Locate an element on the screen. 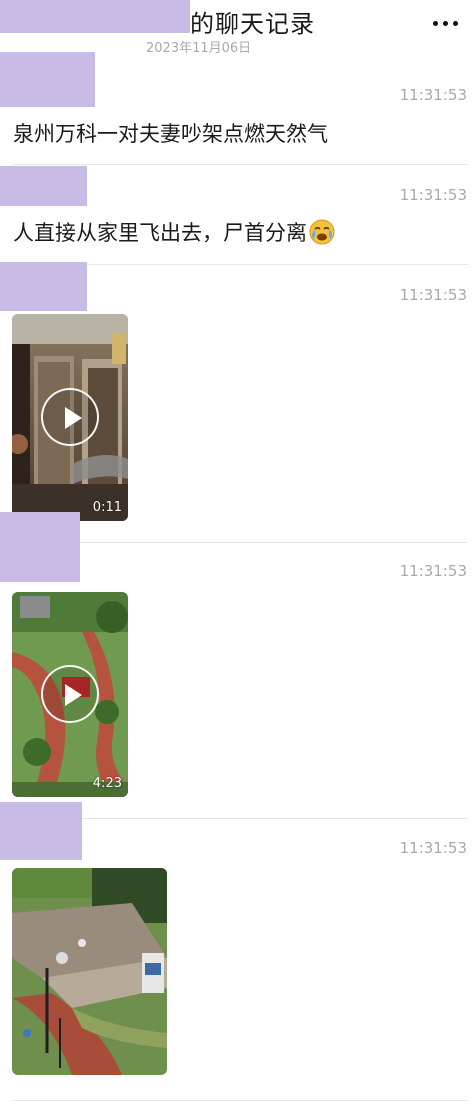 This screenshot has height=1107, width=473. more-options-button is located at coordinates (445, 23).